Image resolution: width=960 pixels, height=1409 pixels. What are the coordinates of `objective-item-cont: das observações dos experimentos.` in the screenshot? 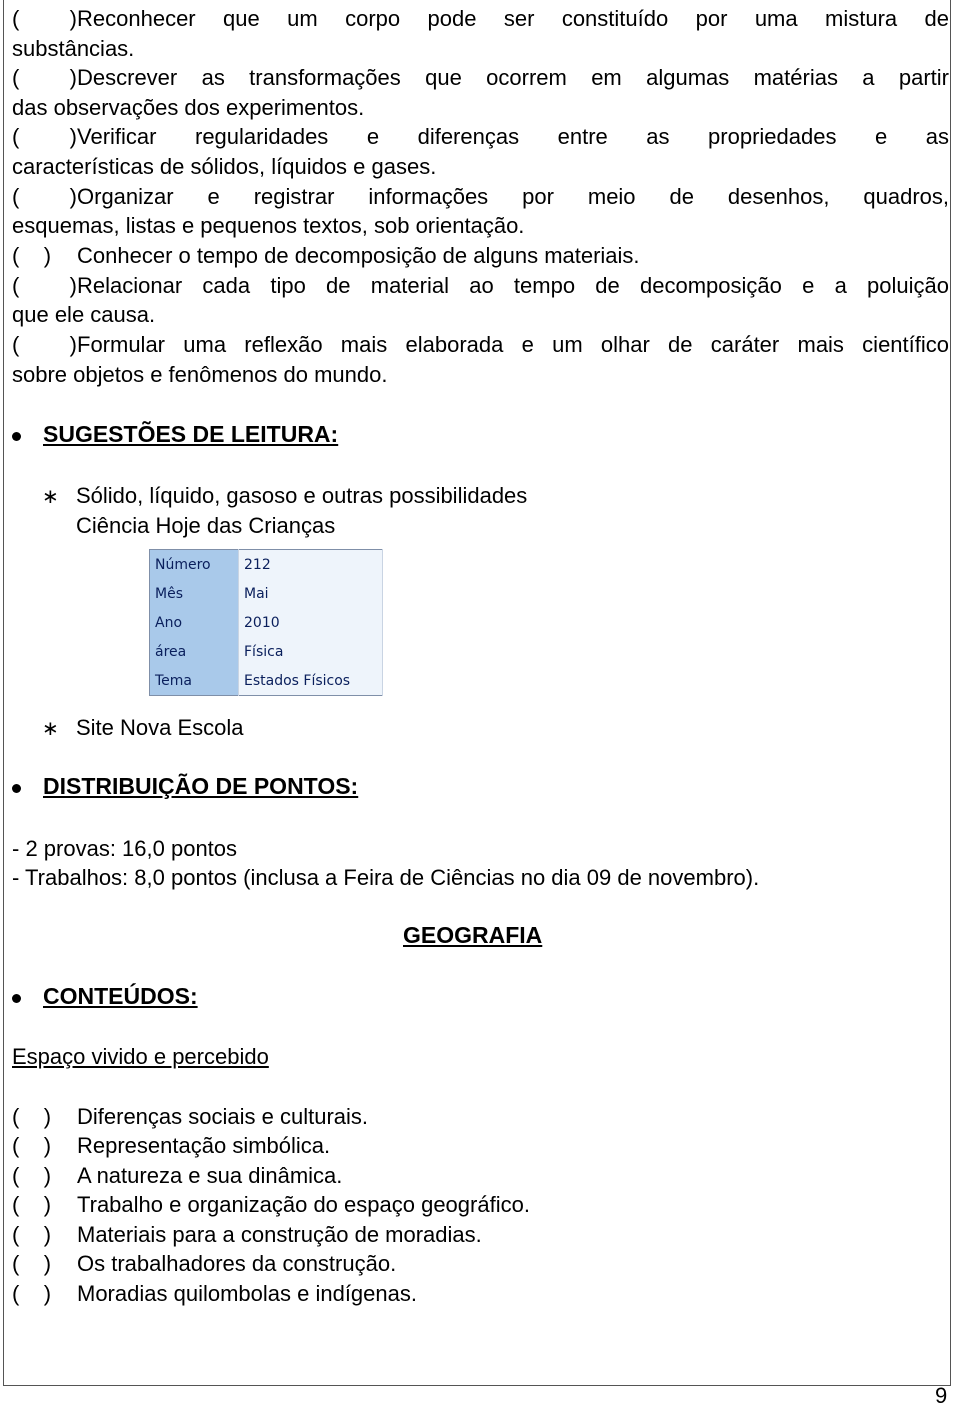 It's located at (188, 107).